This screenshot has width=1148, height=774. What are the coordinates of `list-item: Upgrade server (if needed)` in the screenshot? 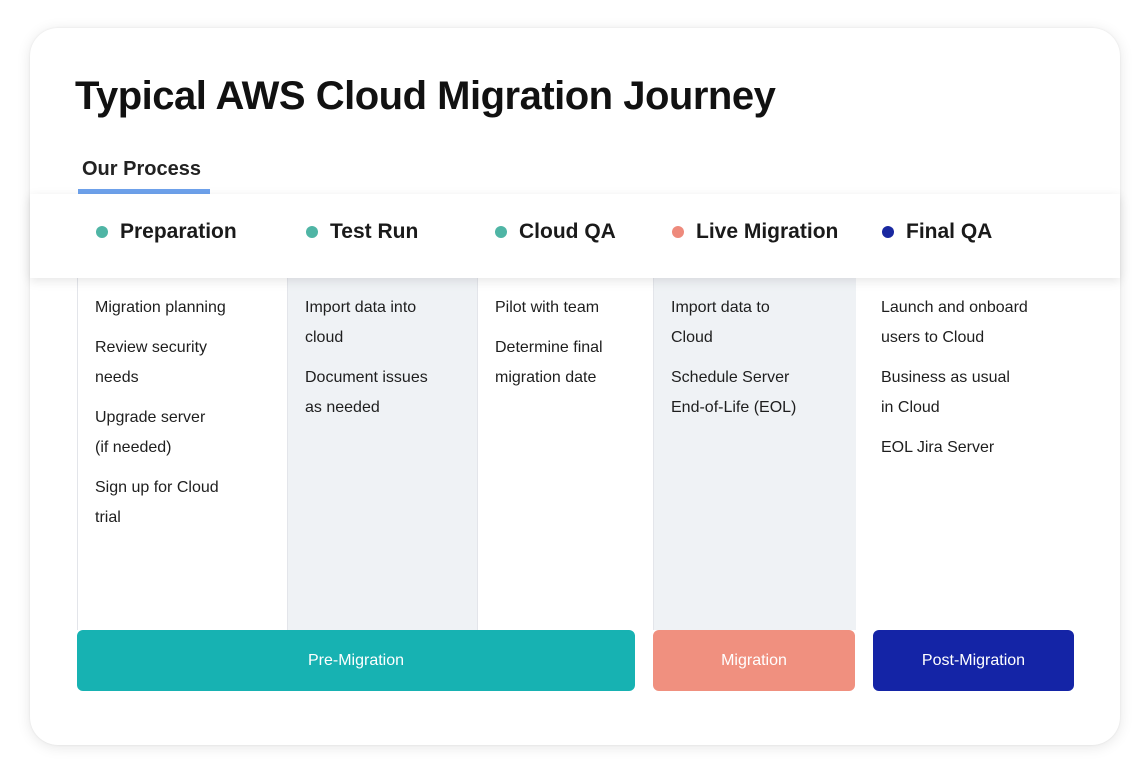 It's located at (150, 432).